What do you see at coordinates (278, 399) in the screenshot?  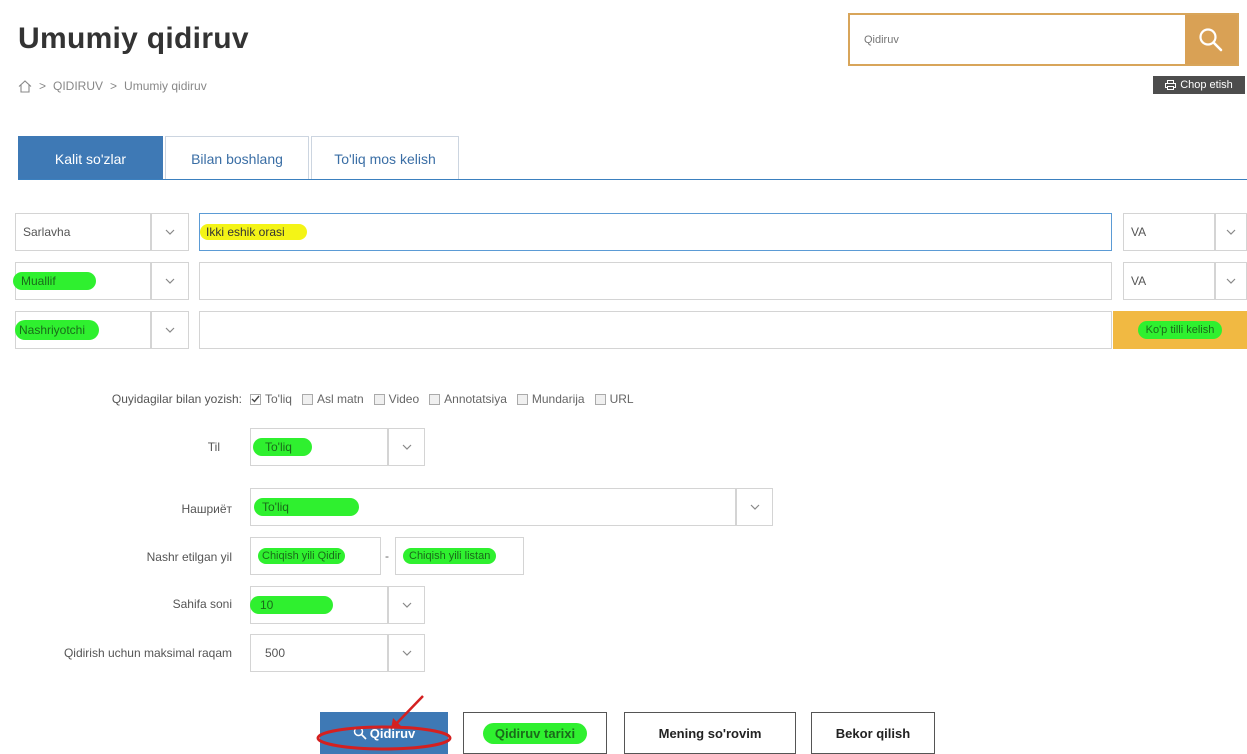 I see `option-label: To'liq` at bounding box center [278, 399].